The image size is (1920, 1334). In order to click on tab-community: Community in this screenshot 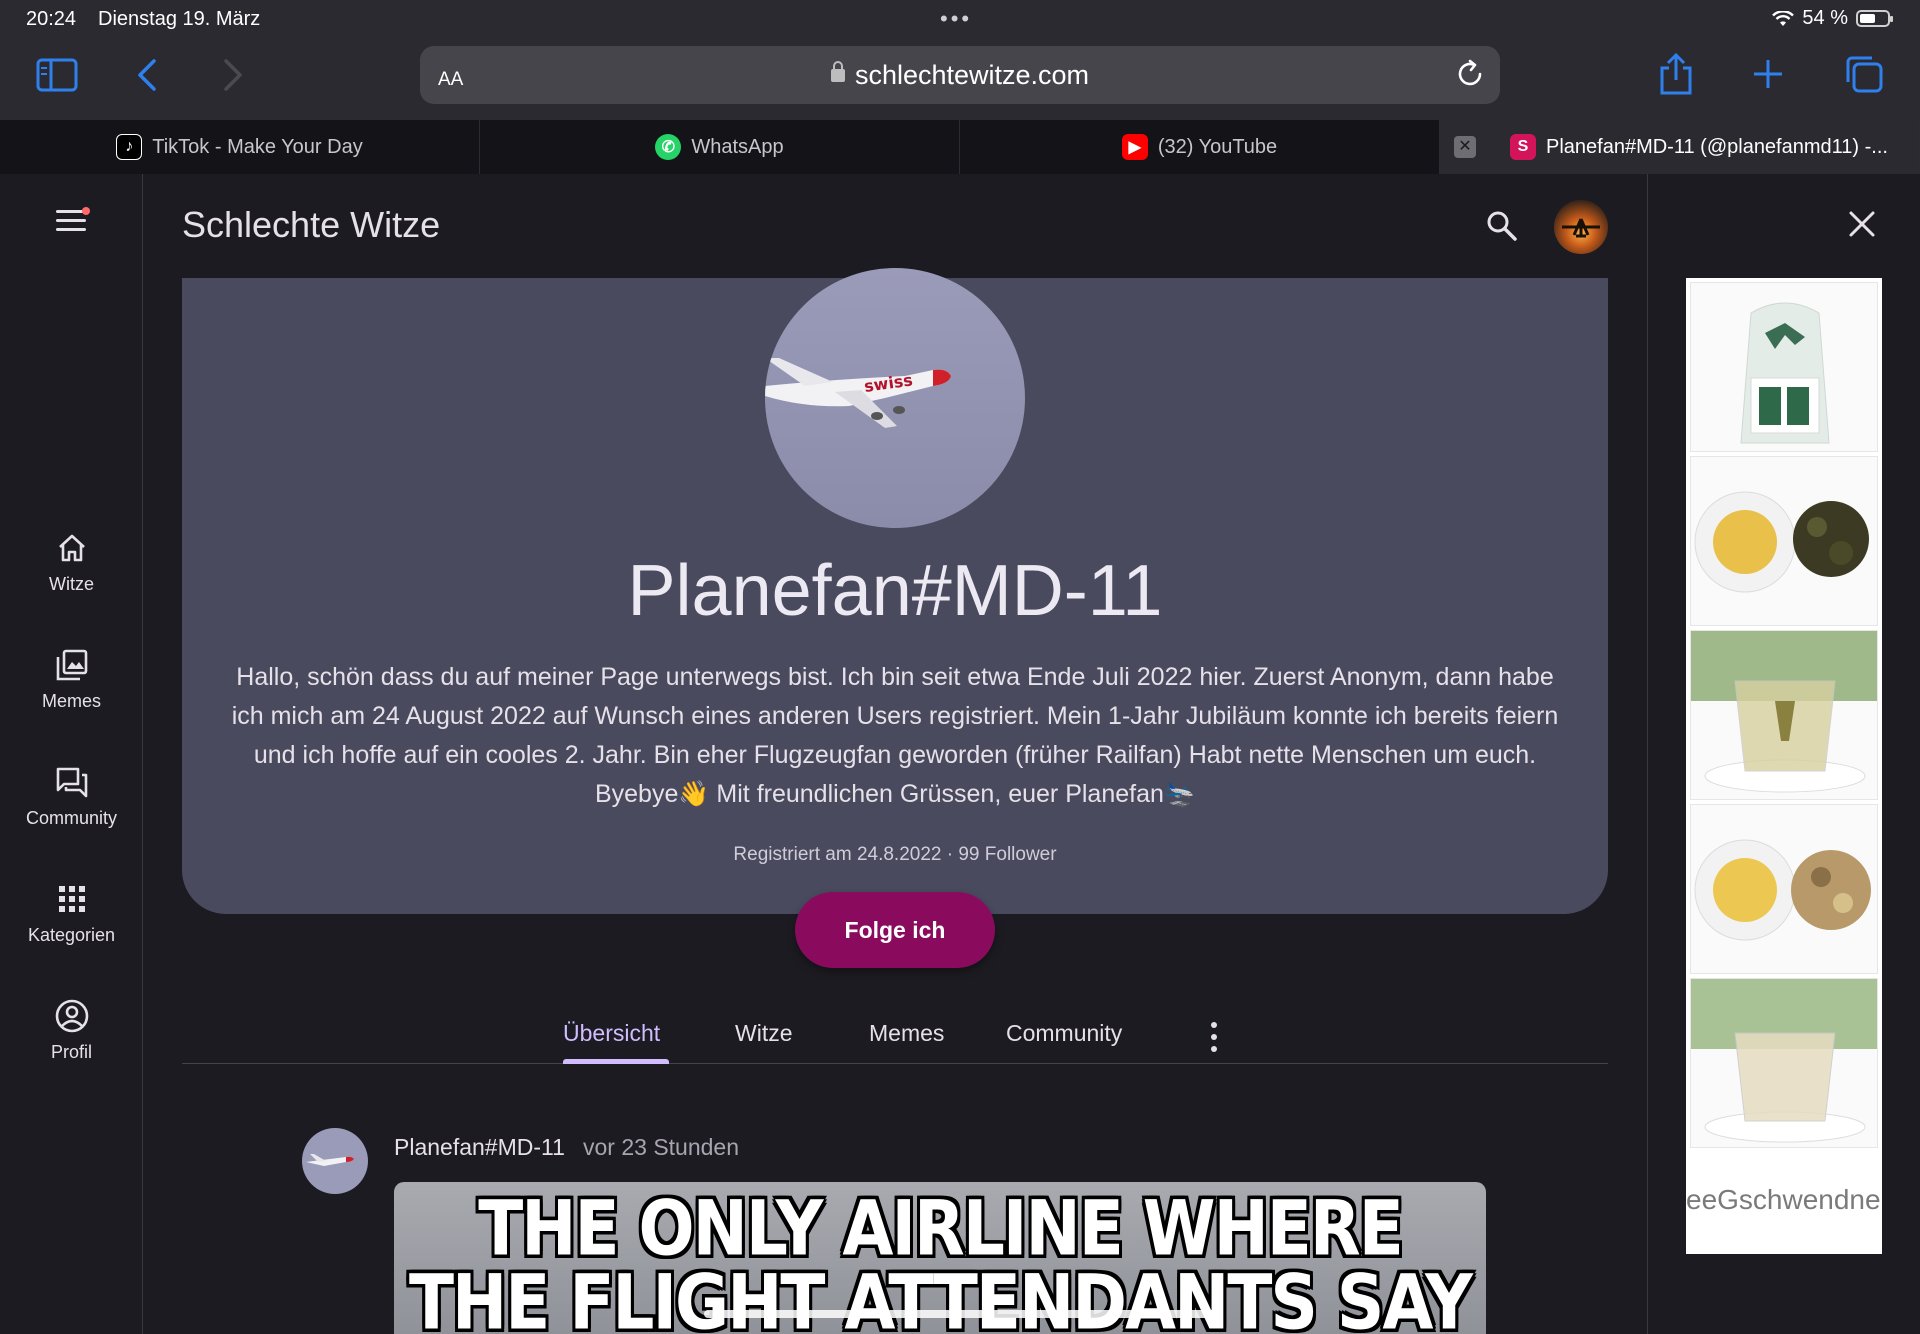, I will do `click(1064, 1033)`.